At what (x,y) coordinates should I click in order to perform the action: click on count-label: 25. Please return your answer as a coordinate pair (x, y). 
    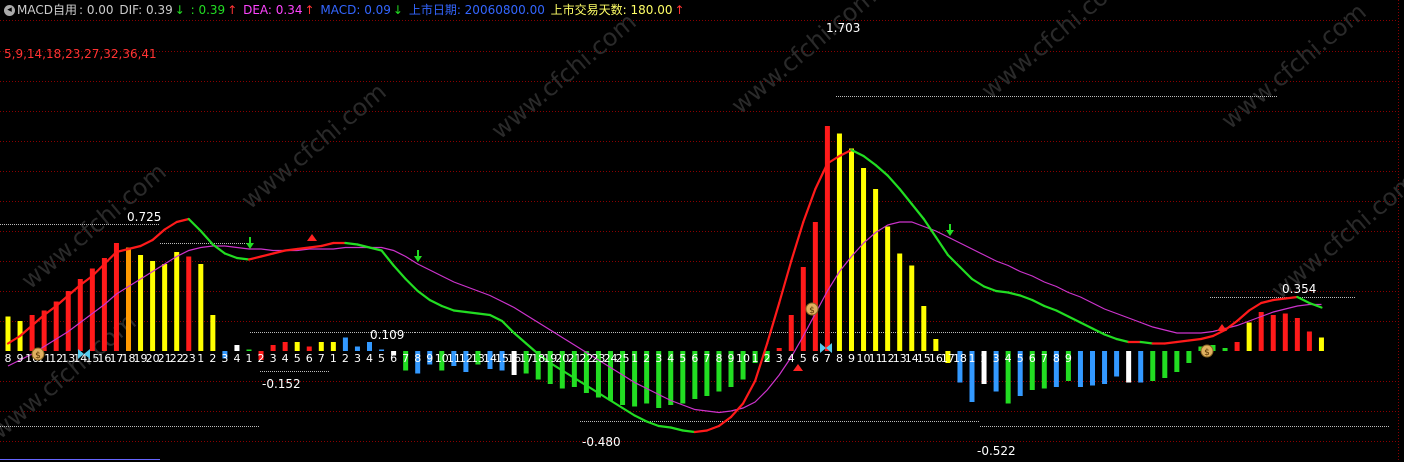
    Looking at the image, I should click on (623, 358).